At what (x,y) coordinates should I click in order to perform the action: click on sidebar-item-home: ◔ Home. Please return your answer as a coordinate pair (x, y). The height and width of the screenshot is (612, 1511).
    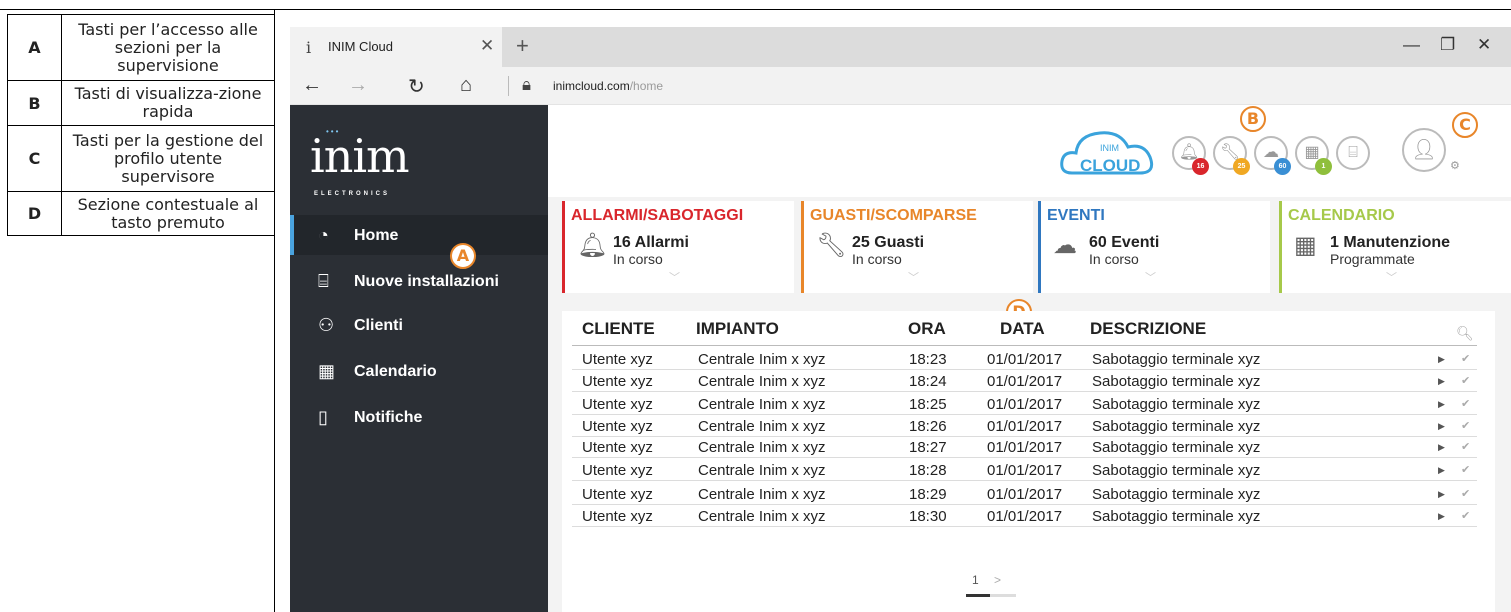
    Looking at the image, I should click on (419, 235).